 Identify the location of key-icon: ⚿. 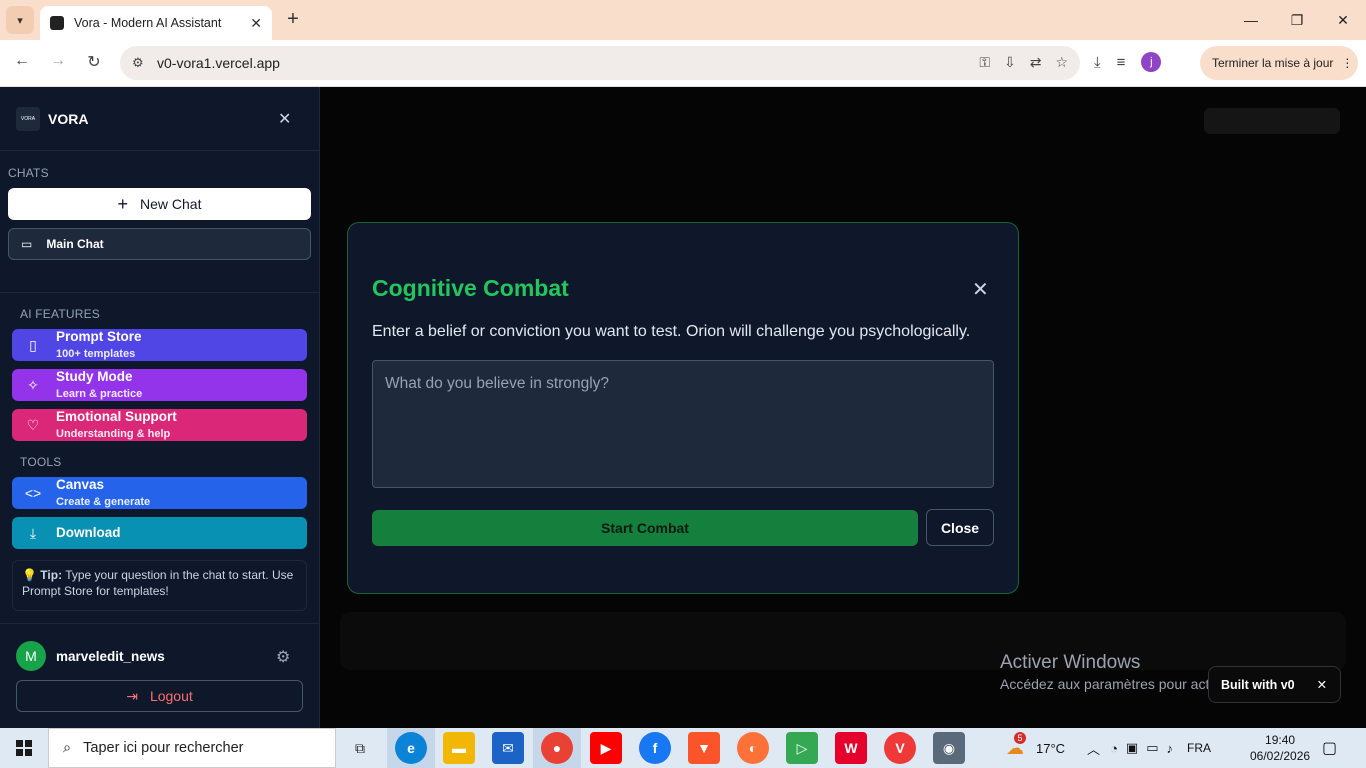
(984, 62).